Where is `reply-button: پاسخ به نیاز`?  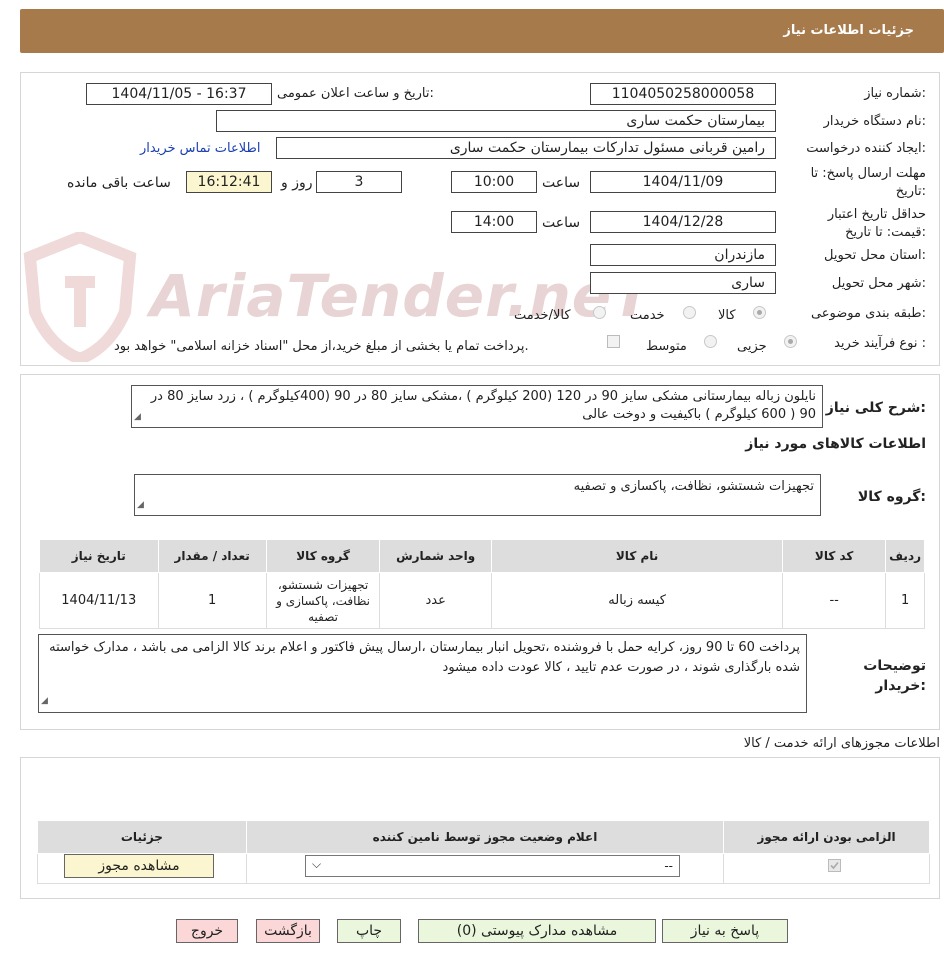
reply-button: پاسخ به نیاز is located at coordinates (725, 931).